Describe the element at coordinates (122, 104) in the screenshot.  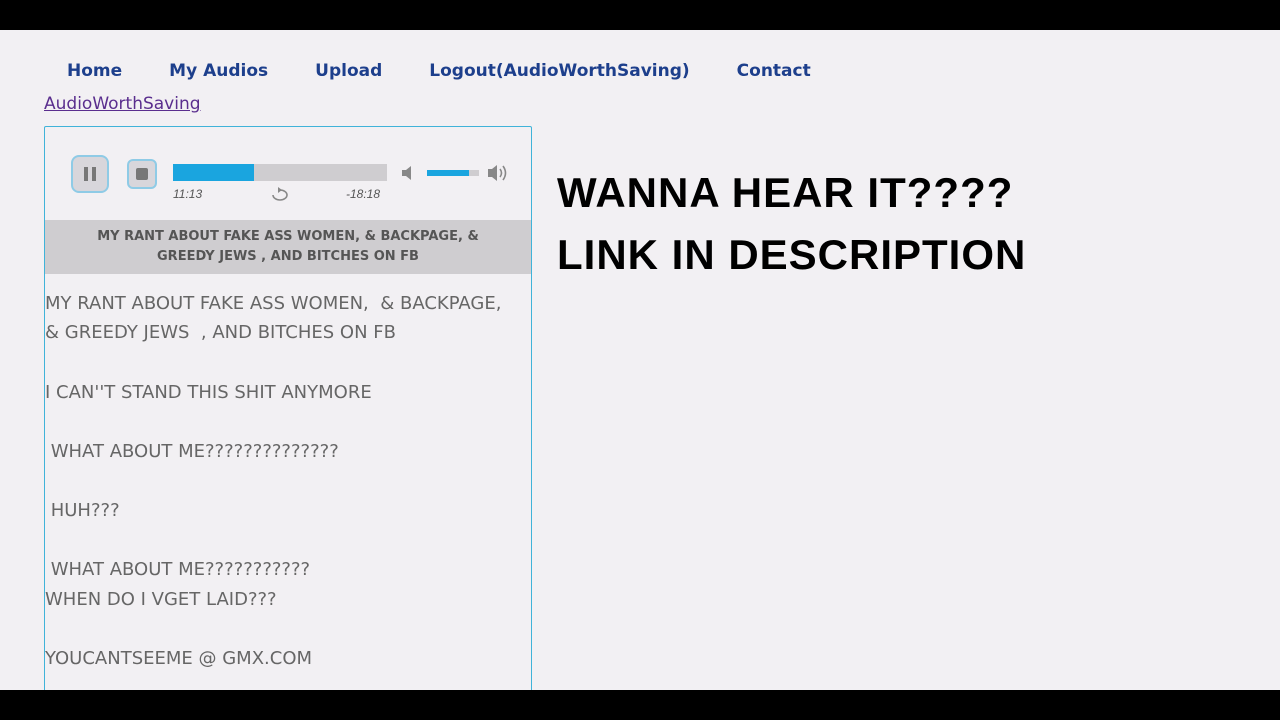
I see `user-profile-link: AudioWorthSaving` at that location.